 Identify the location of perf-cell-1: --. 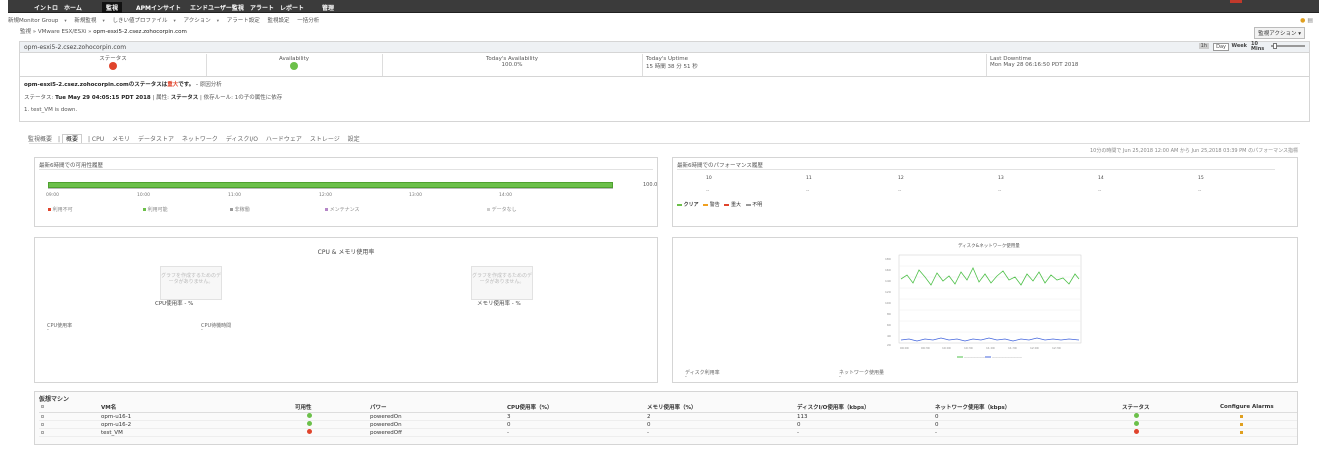
(807, 191).